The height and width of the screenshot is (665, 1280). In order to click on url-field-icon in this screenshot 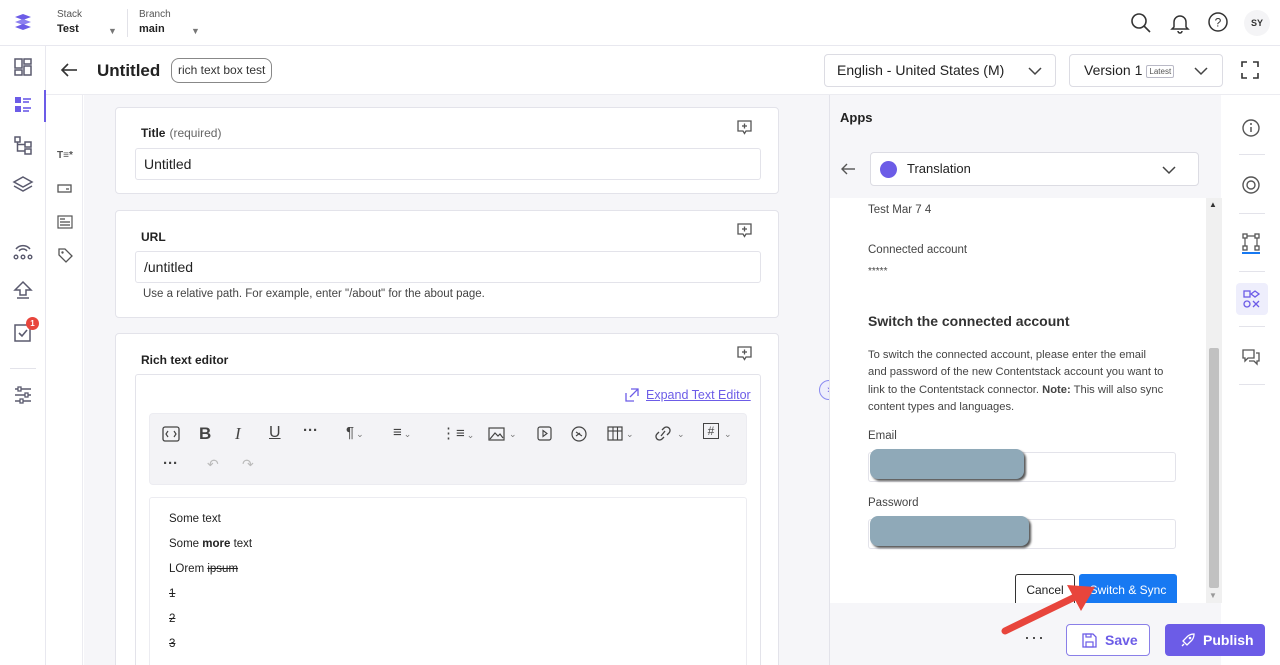, I will do `click(65, 189)`.